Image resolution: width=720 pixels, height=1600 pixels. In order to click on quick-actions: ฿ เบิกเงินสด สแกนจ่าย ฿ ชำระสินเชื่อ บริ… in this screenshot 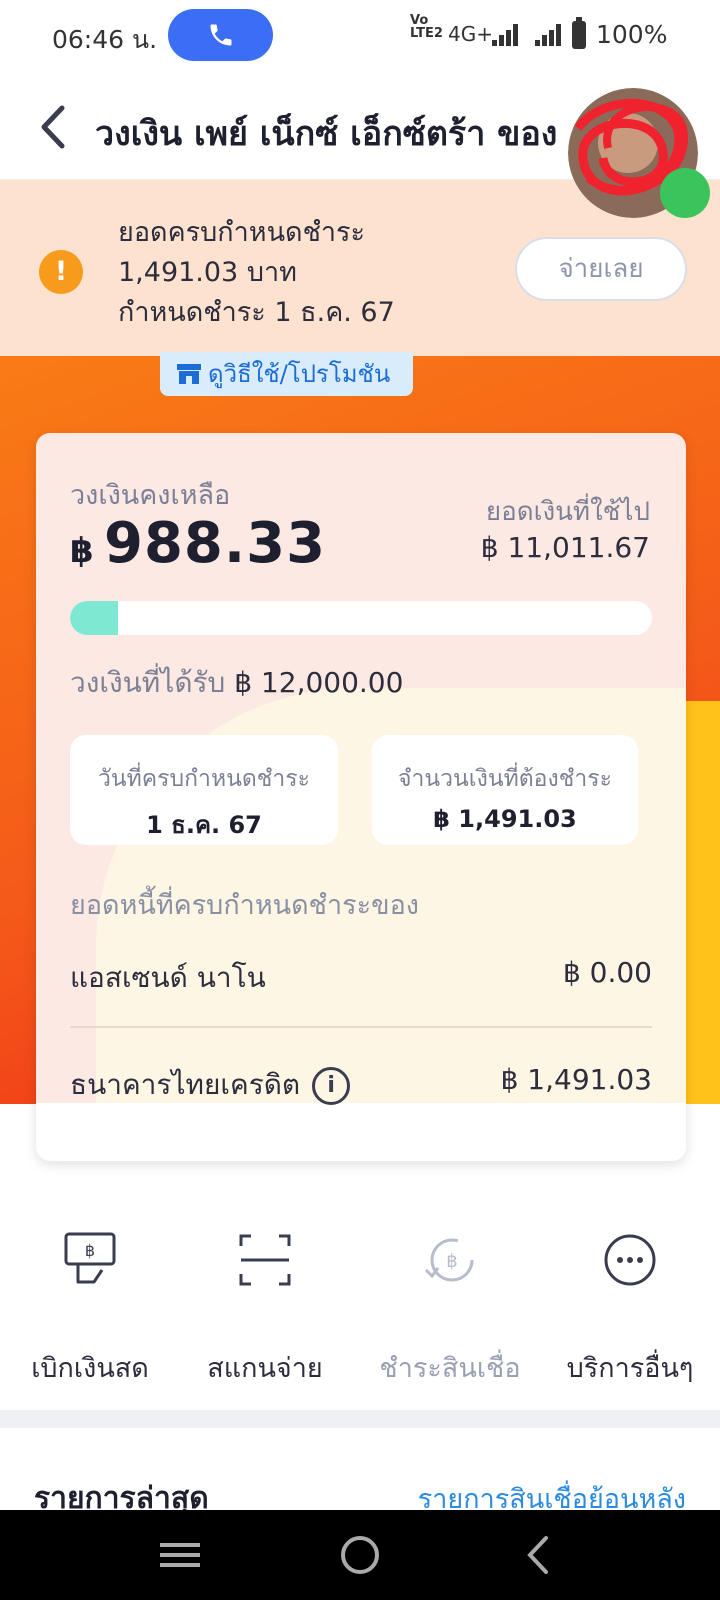, I will do `click(360, 1307)`.